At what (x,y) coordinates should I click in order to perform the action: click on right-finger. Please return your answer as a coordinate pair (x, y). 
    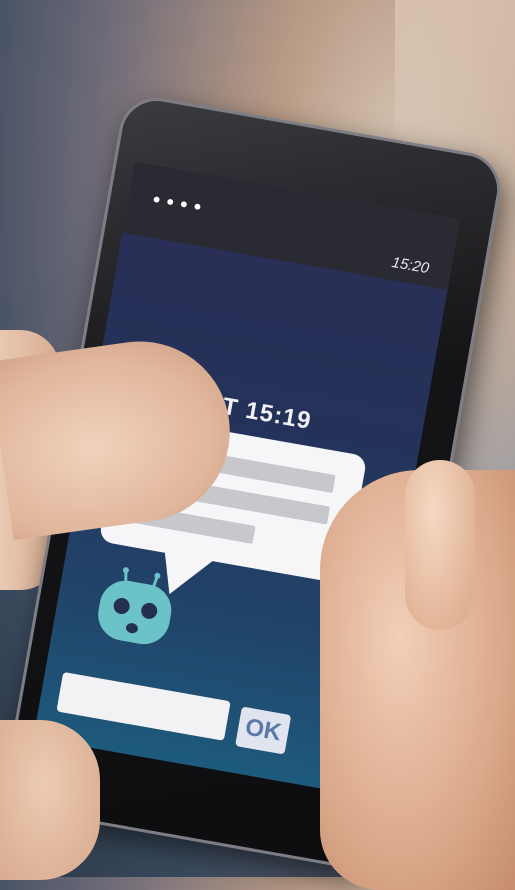
    Looking at the image, I should click on (440, 545).